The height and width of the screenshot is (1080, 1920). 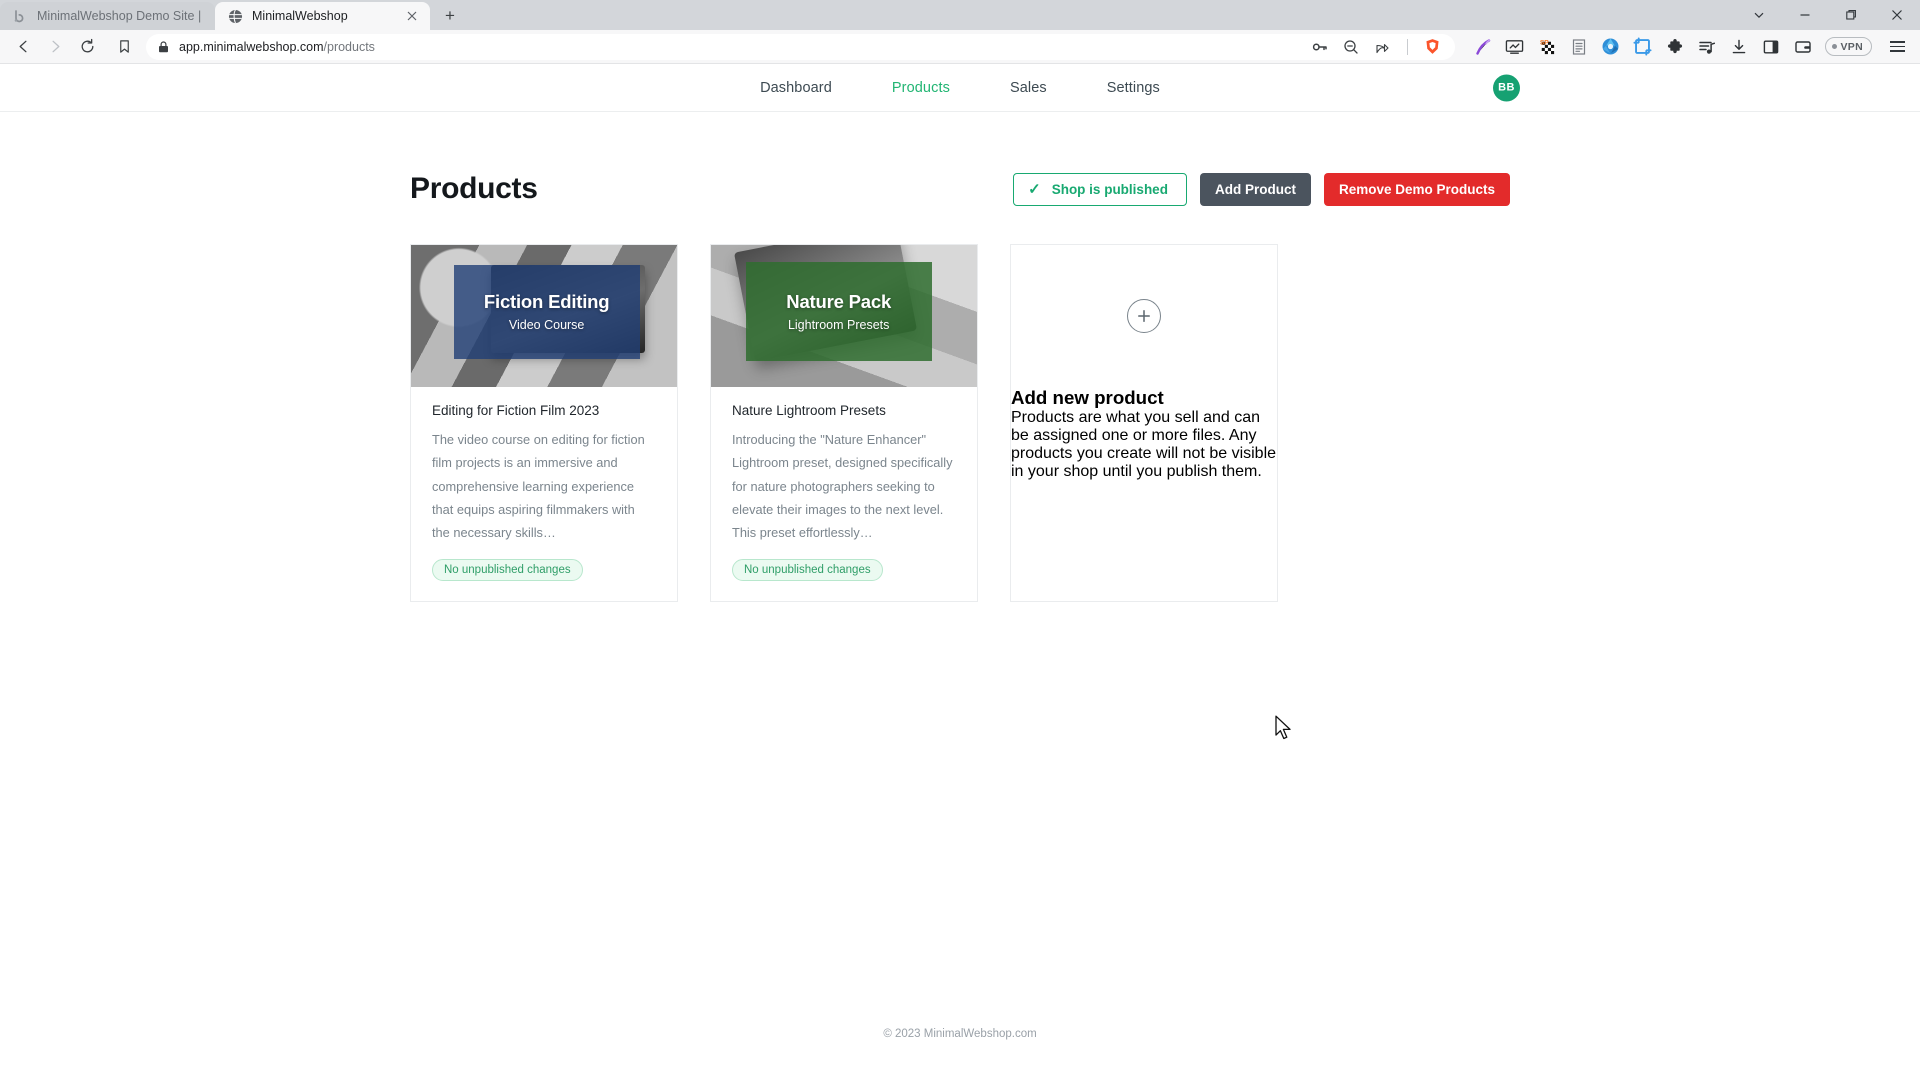 I want to click on hamburger-menu-icon, so click(x=1897, y=46).